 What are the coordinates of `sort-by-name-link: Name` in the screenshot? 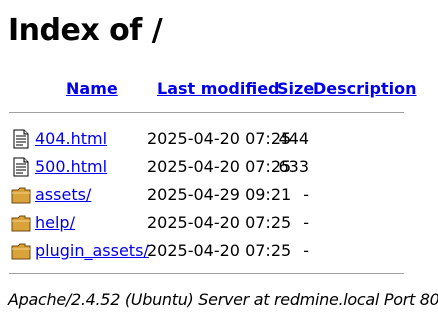 It's located at (92, 89).